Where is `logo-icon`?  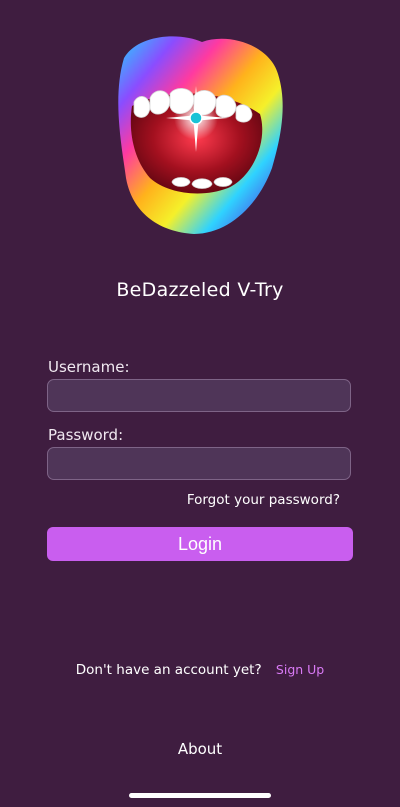 logo-icon is located at coordinates (200, 134).